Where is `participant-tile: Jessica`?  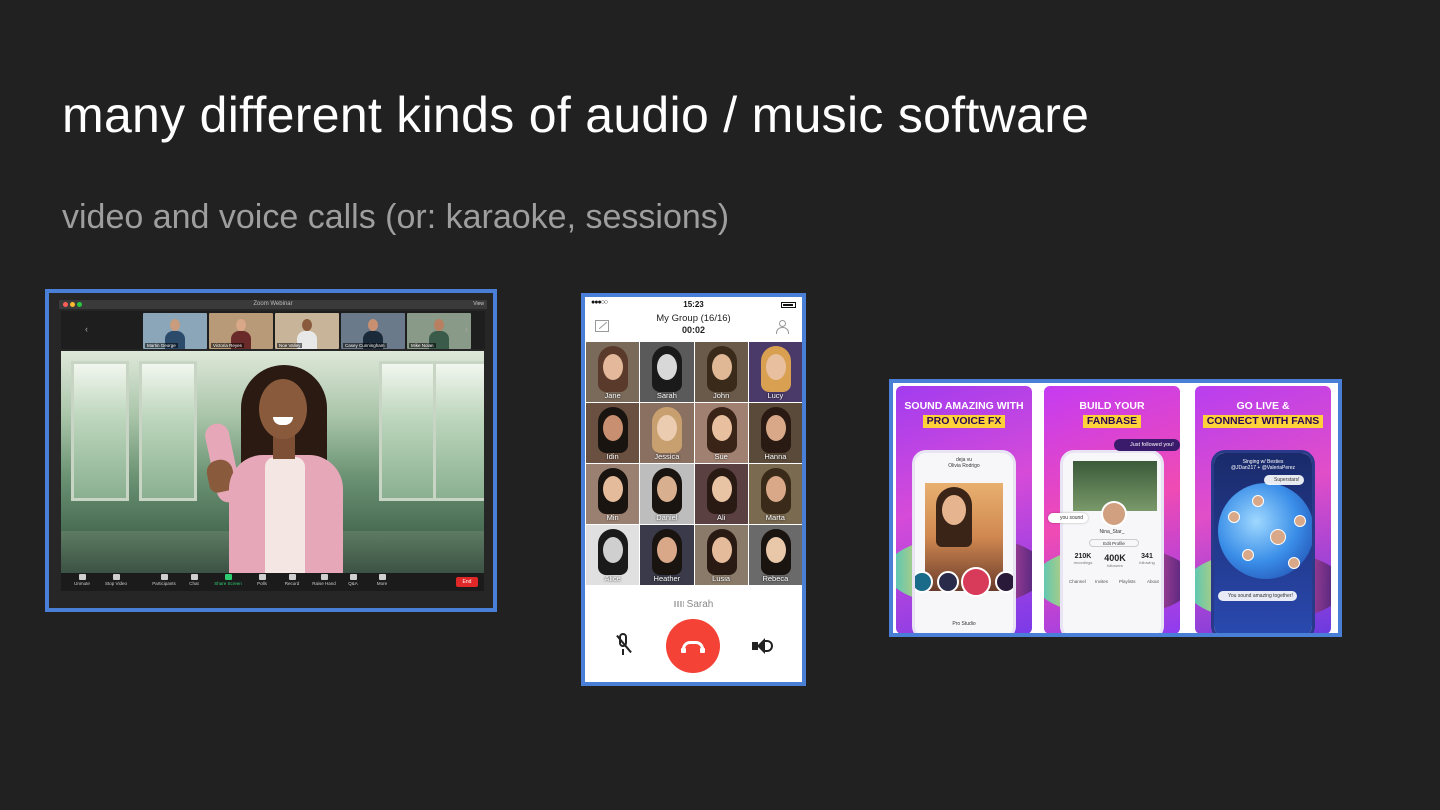 participant-tile: Jessica is located at coordinates (667, 433).